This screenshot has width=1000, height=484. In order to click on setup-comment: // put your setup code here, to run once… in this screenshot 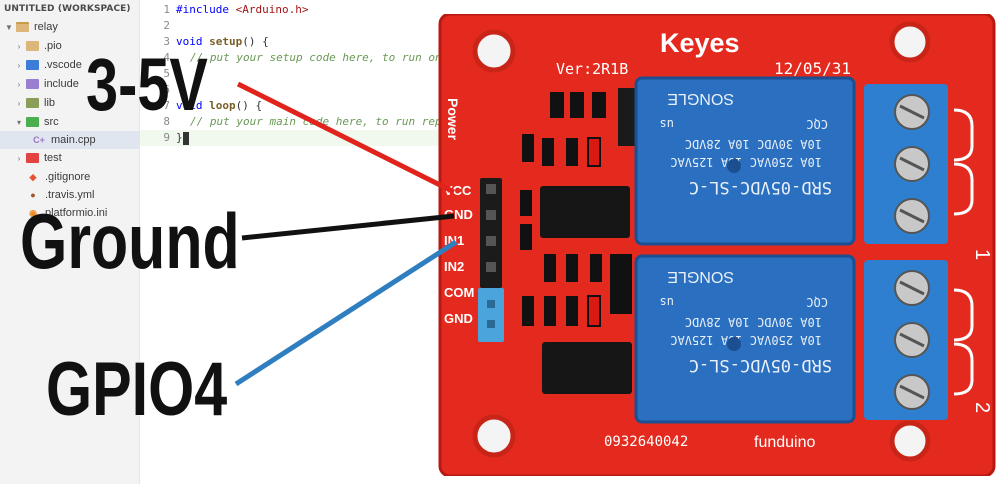, I will do `click(326, 57)`.